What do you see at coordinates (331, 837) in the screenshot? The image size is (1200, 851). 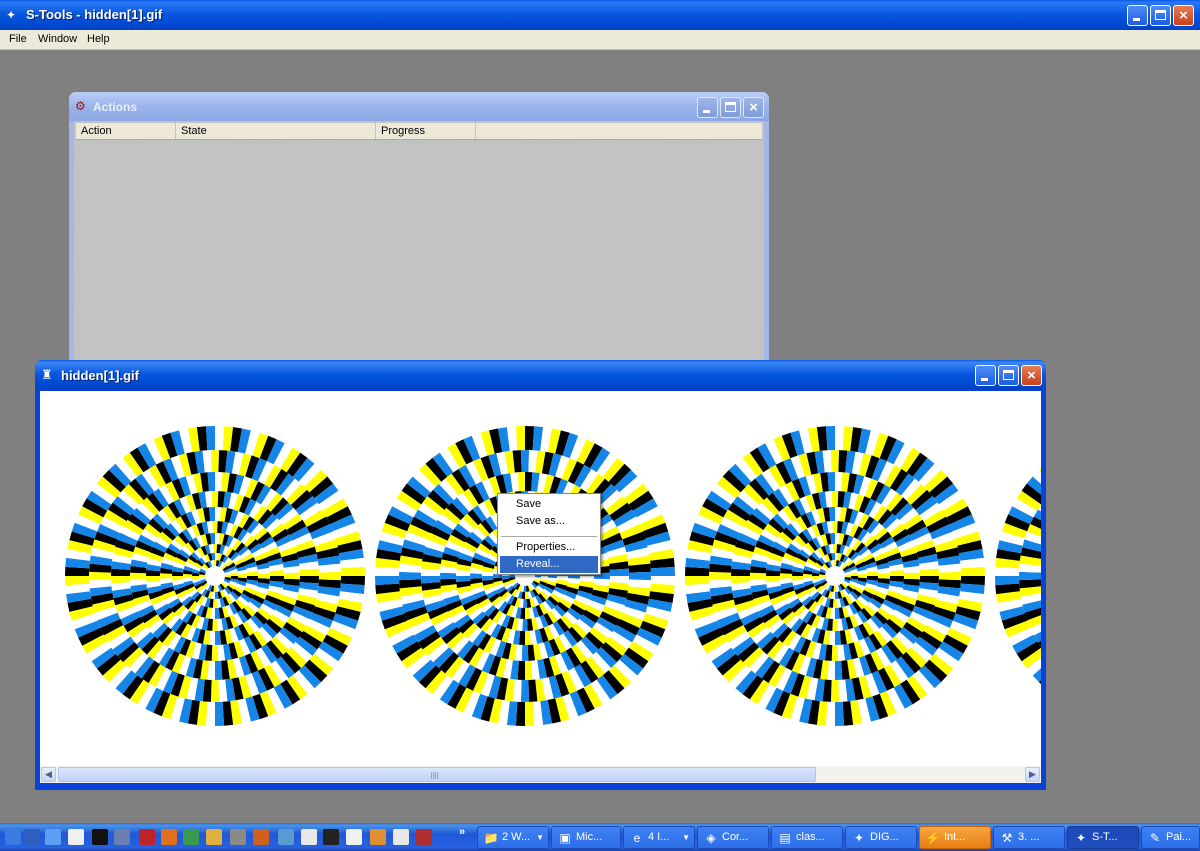 I see `terminal-icon` at bounding box center [331, 837].